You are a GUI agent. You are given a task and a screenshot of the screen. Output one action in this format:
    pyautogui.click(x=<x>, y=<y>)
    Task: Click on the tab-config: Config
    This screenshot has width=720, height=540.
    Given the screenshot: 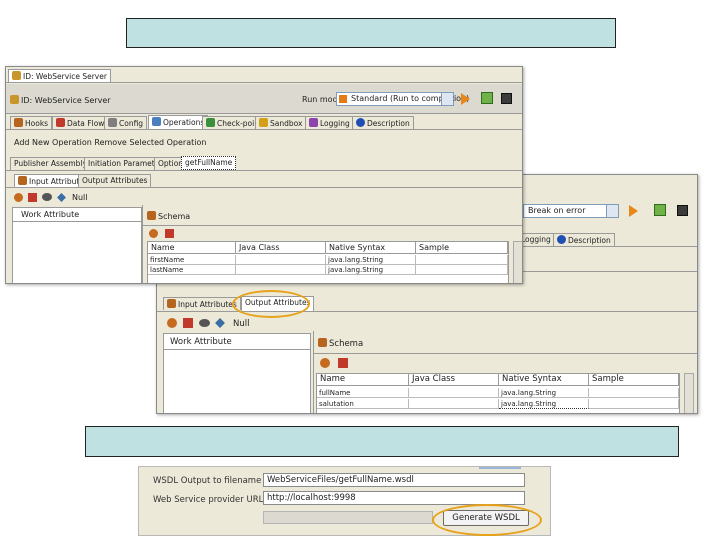 What is the action you would take?
    pyautogui.click(x=126, y=122)
    